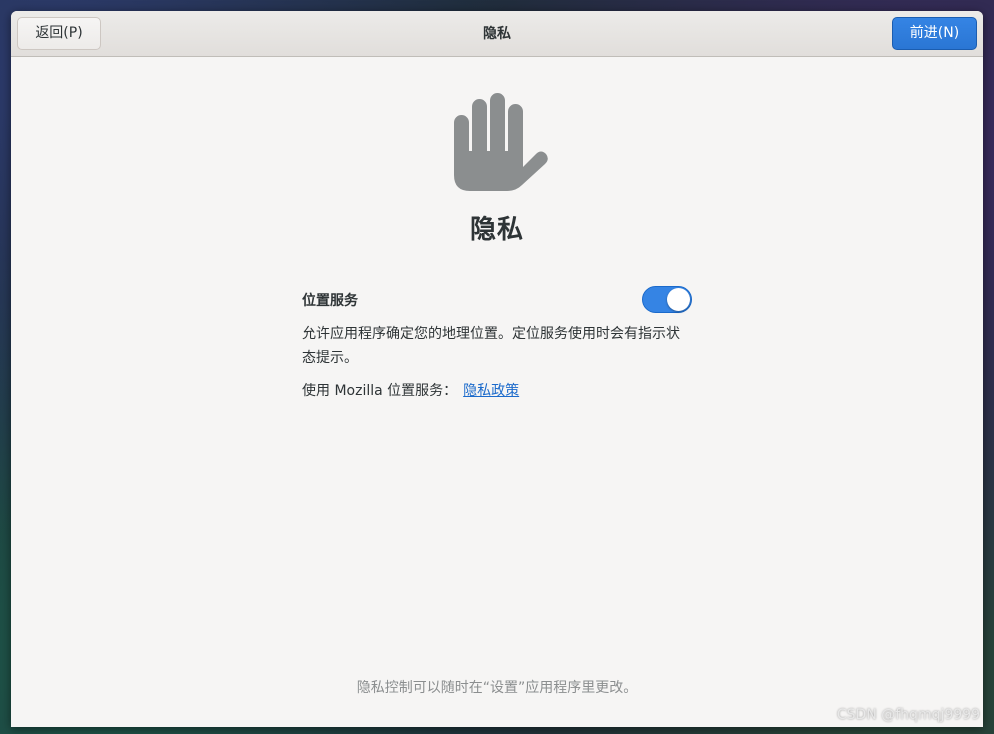 The width and height of the screenshot is (994, 734). What do you see at coordinates (496, 230) in the screenshot?
I see `page-title: 隐私` at bounding box center [496, 230].